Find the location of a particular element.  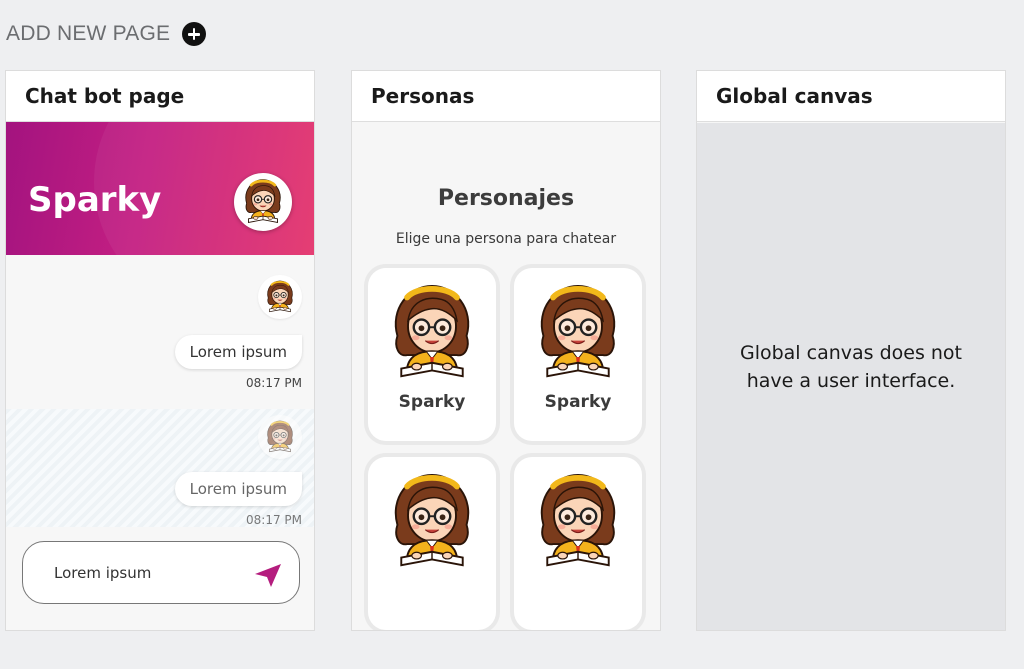

chat-input-field: Lorem ipsum is located at coordinates (161, 572).